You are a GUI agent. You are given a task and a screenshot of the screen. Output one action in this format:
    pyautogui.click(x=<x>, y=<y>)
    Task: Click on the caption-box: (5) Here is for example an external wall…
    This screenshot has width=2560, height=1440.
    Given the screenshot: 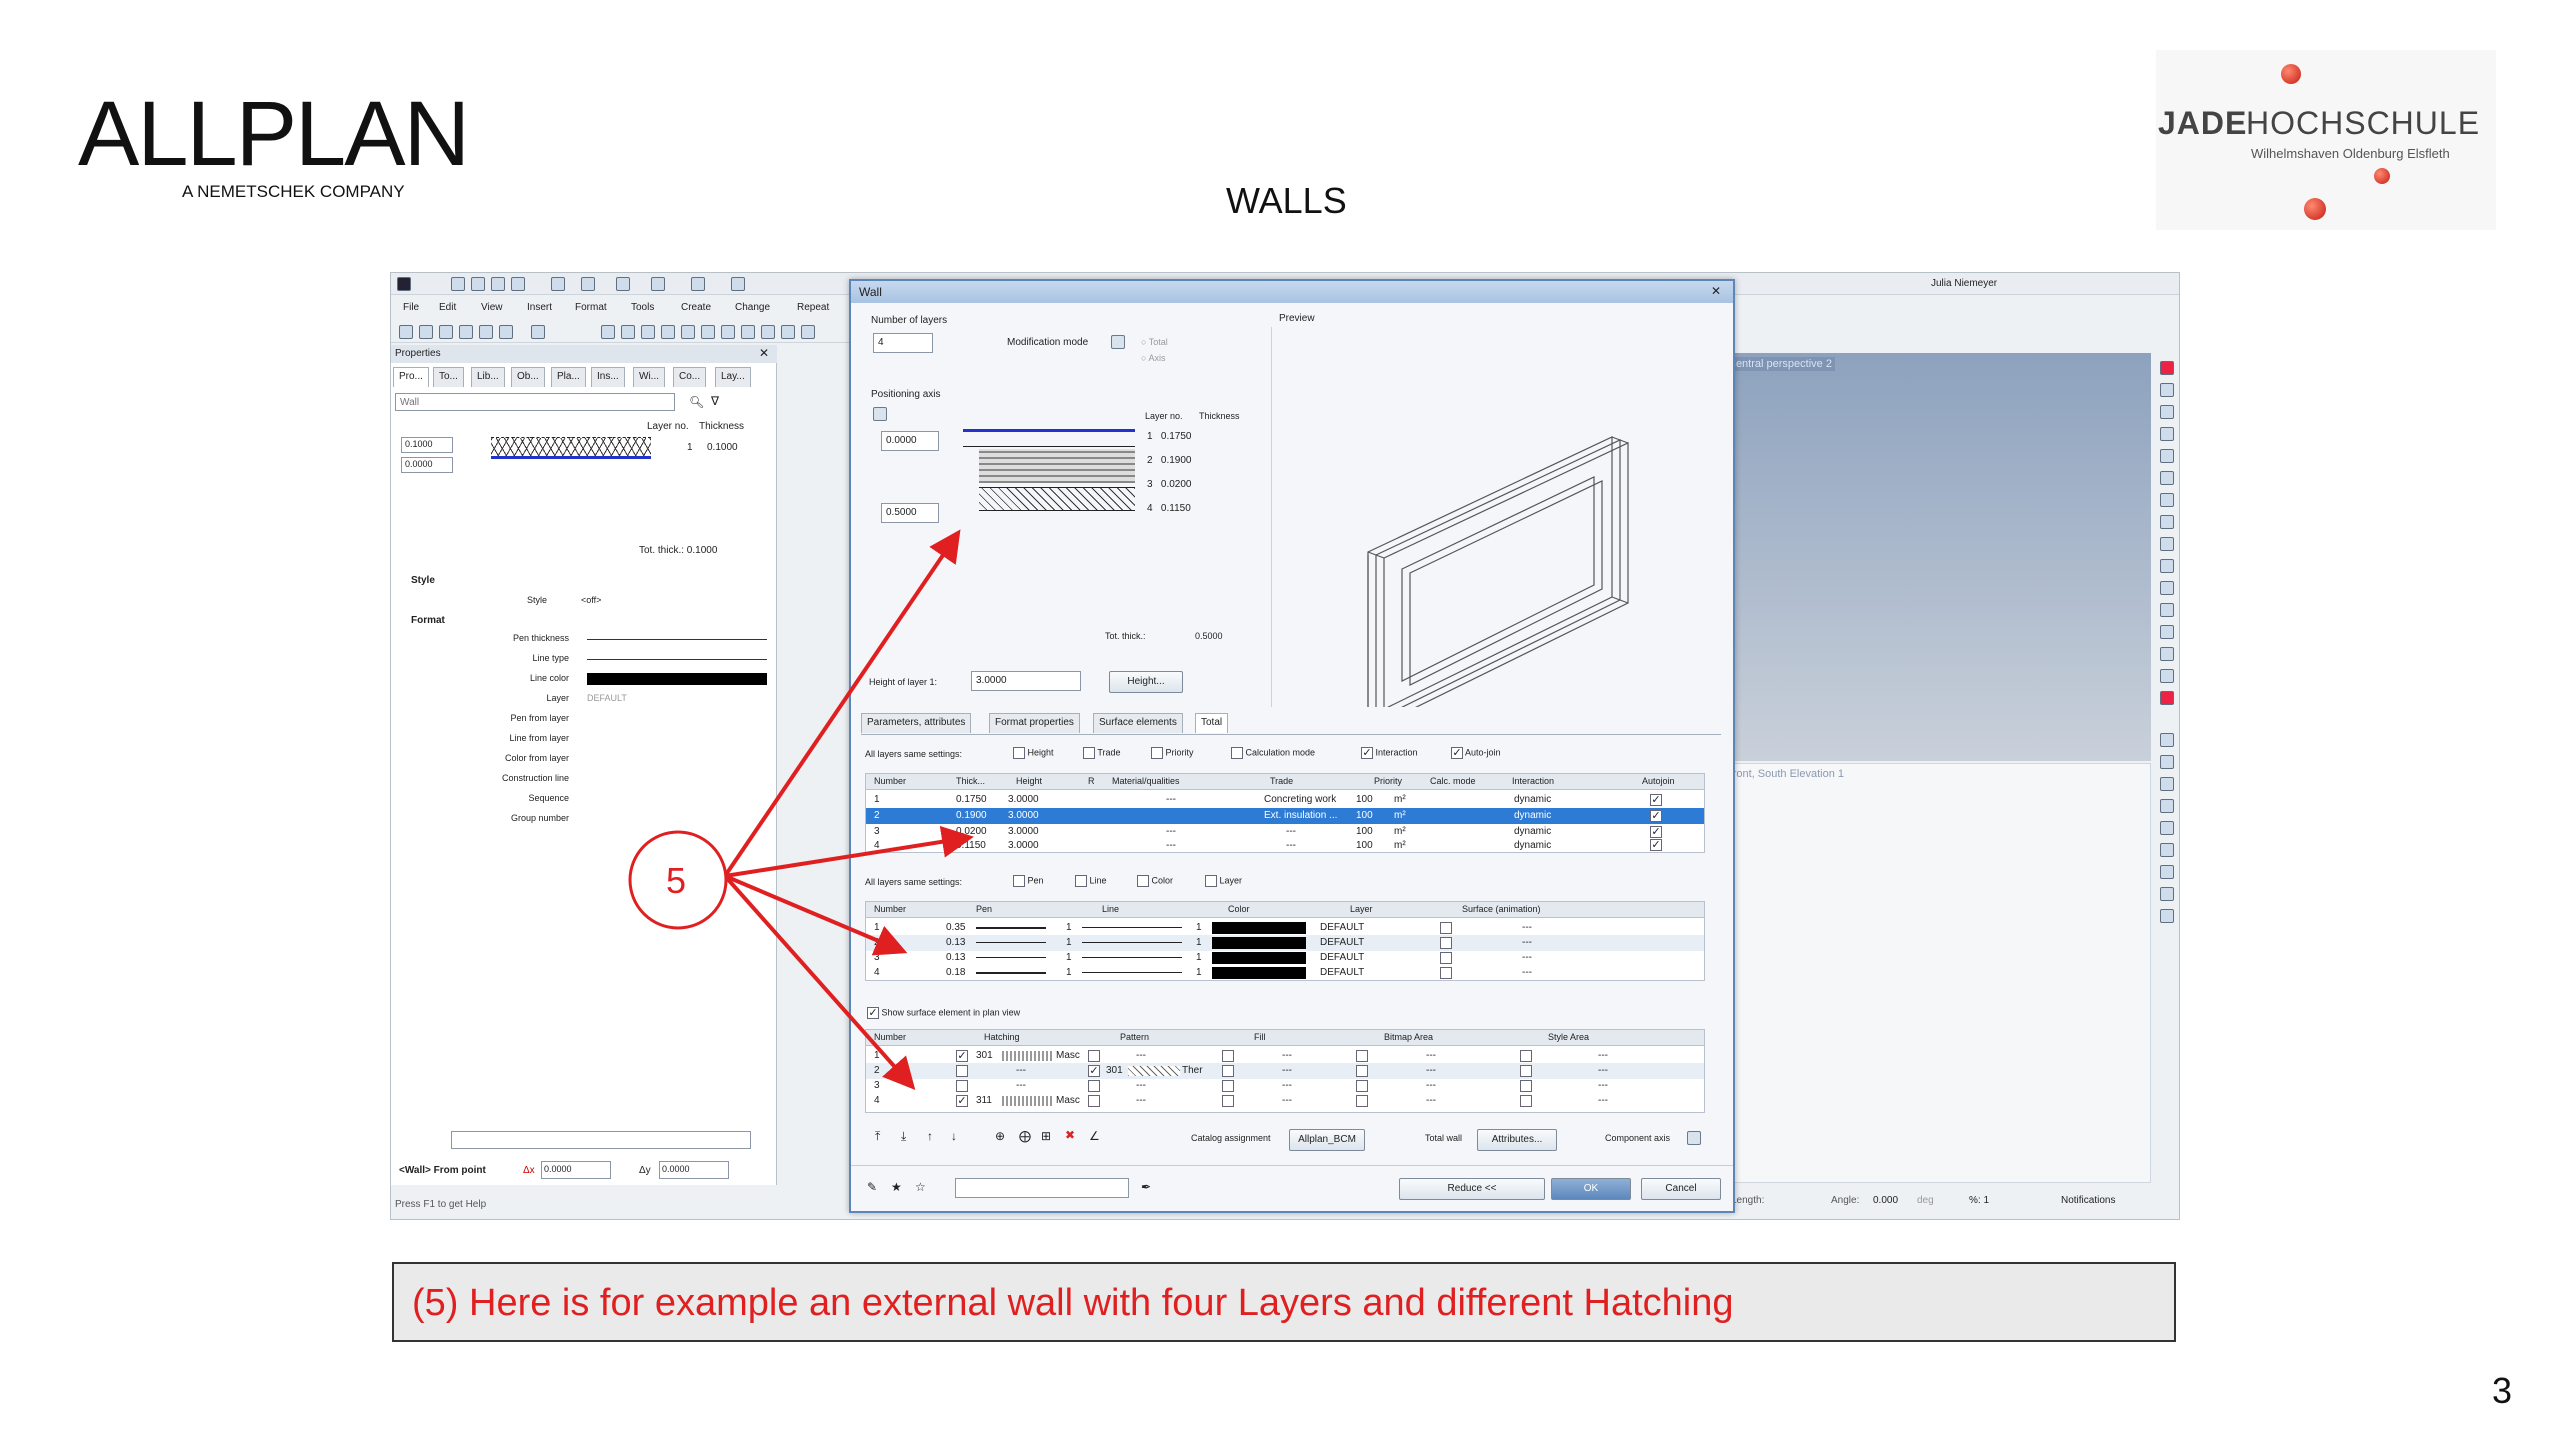 What is the action you would take?
    pyautogui.click(x=1284, y=1302)
    